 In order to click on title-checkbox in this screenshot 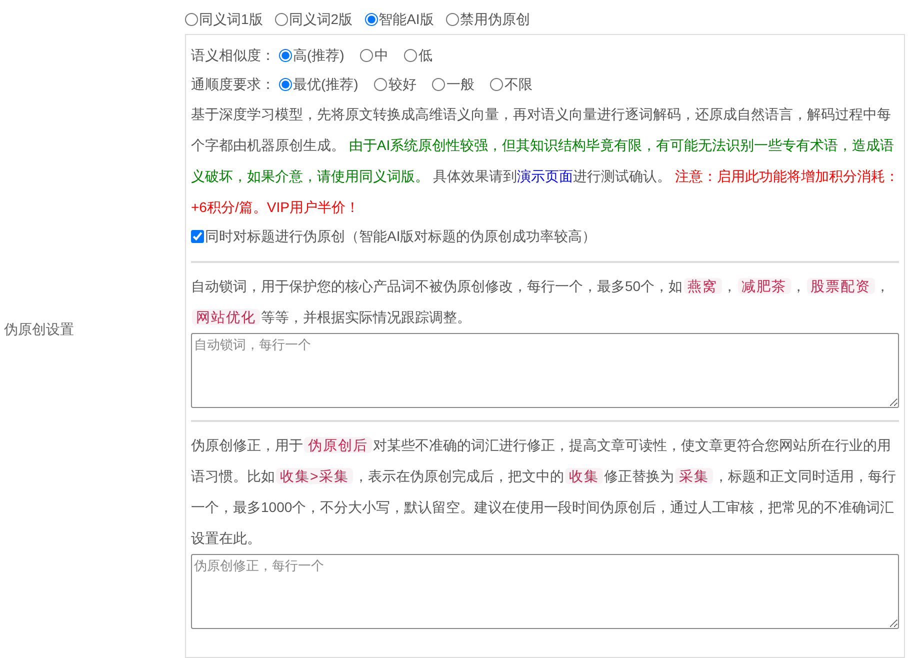, I will do `click(197, 236)`.